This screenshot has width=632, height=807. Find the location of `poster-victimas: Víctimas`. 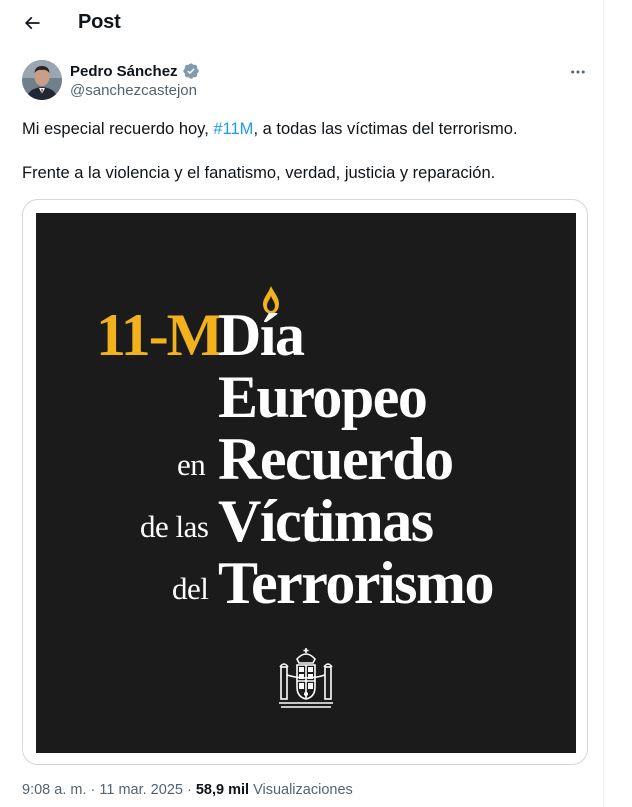

poster-victimas: Víctimas is located at coordinates (326, 521).